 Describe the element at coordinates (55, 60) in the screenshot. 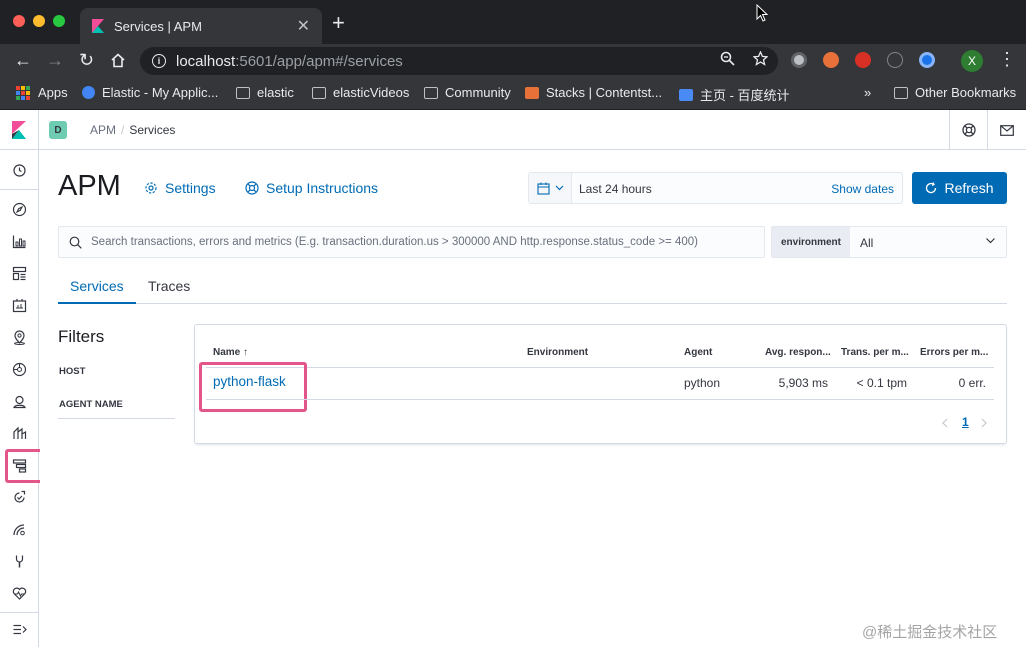

I see `forward-arrow-icon: →` at that location.